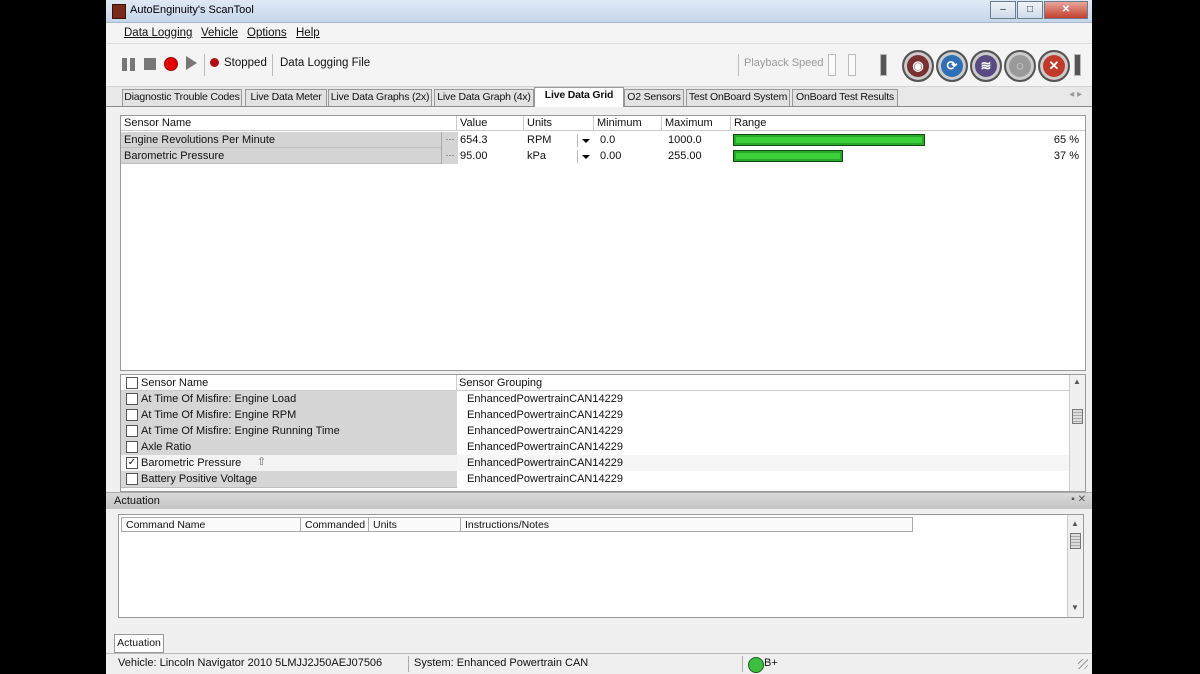  Describe the element at coordinates (918, 66) in the screenshot. I see `diagnostic-icon: ◉` at that location.